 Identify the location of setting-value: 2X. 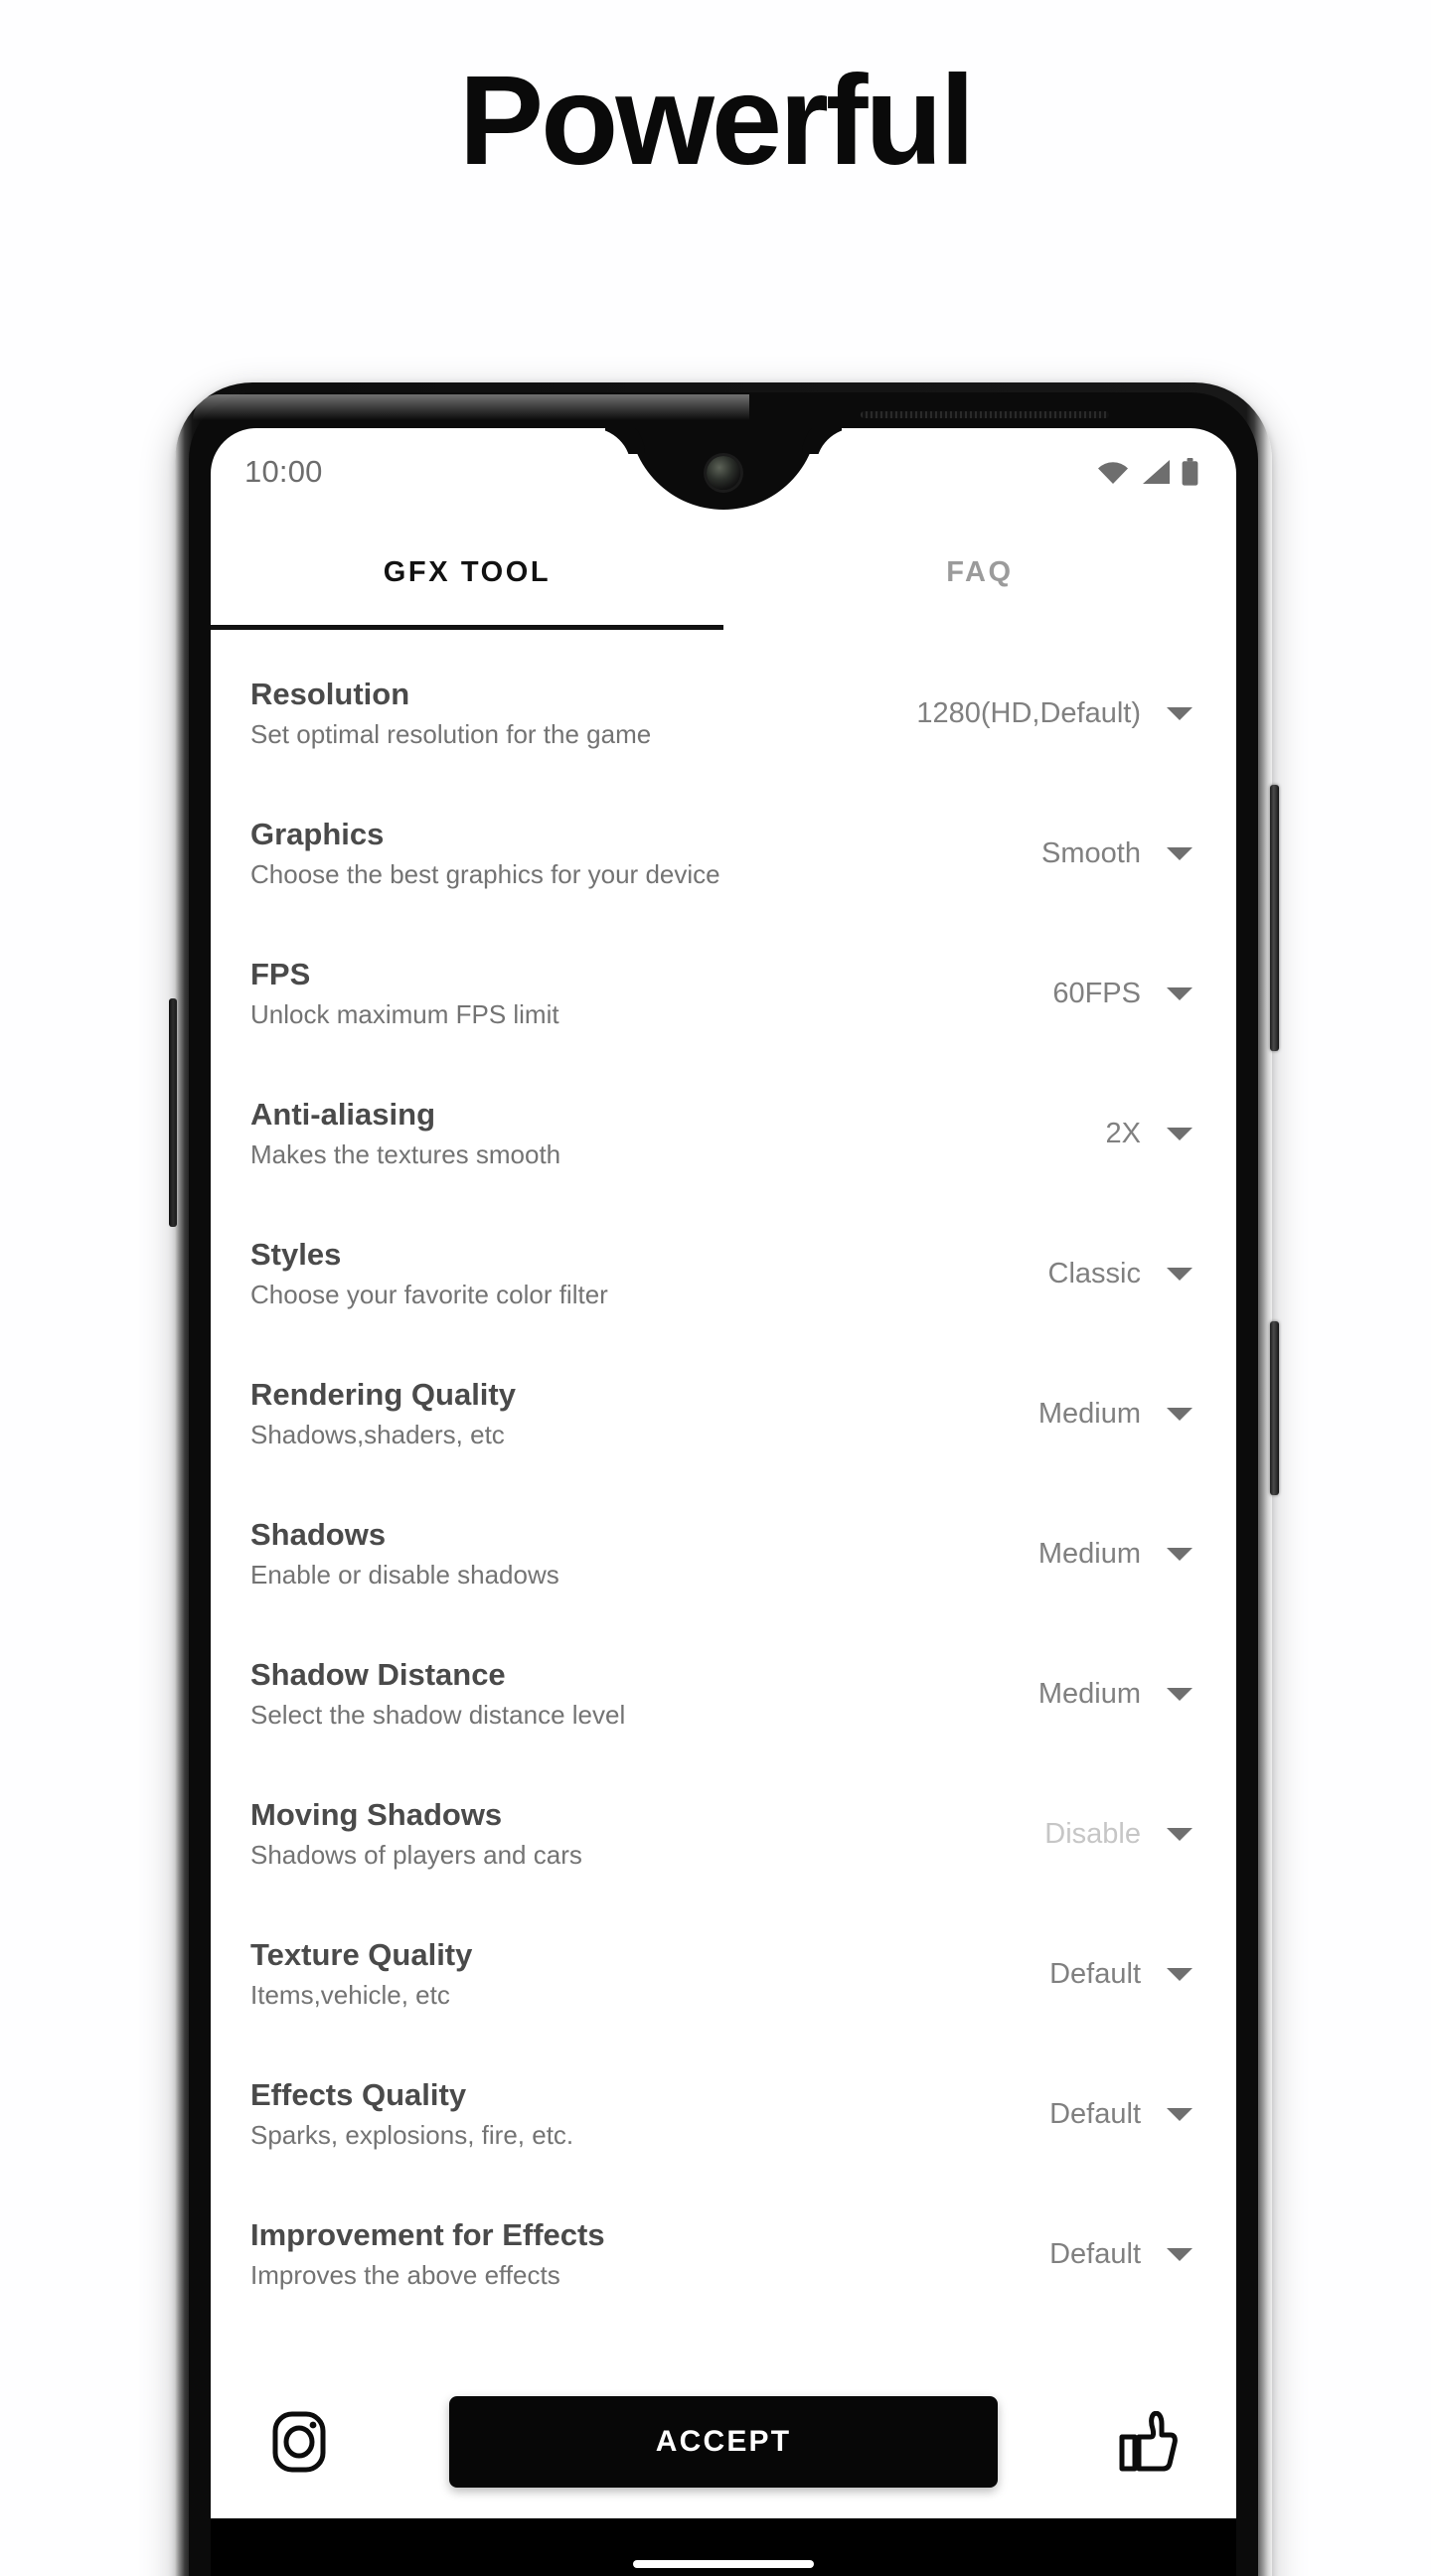
(1123, 1133).